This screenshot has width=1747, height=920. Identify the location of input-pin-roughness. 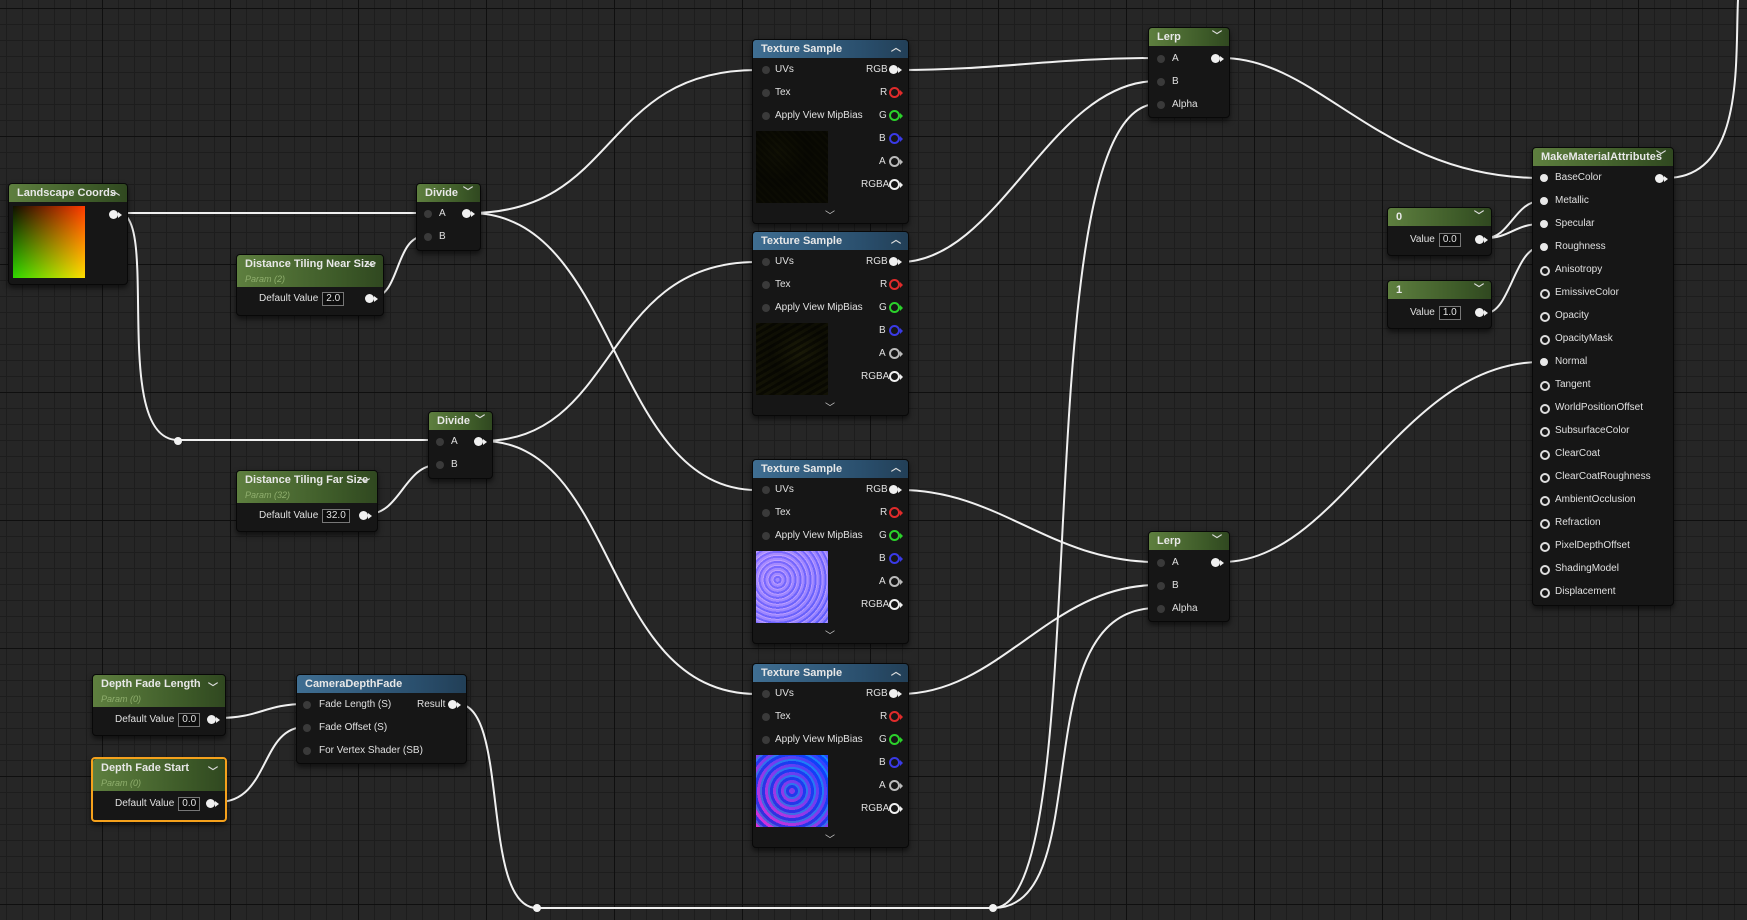
(1544, 247).